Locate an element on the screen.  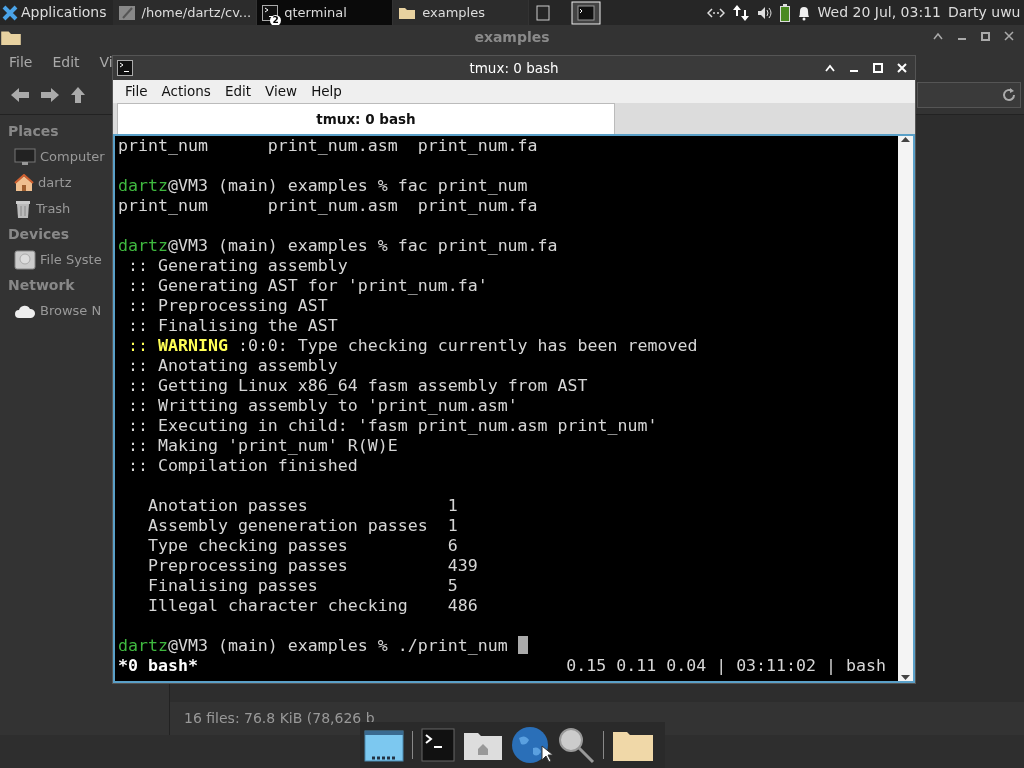
battery-icon is located at coordinates (784, 12).